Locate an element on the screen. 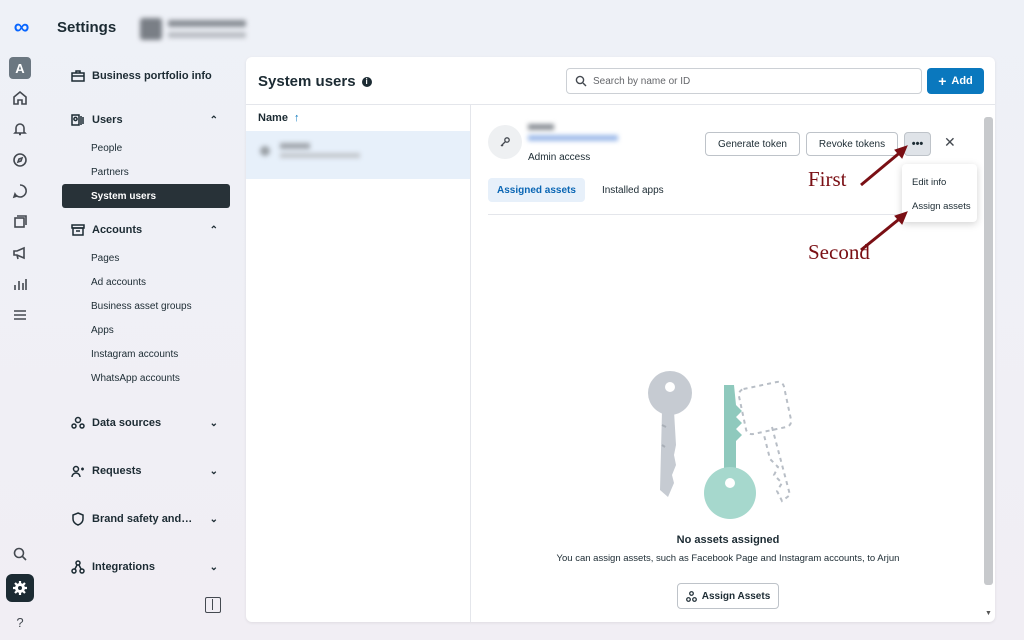 Image resolution: width=1024 pixels, height=640 pixels. insights-icon is located at coordinates (20, 284).